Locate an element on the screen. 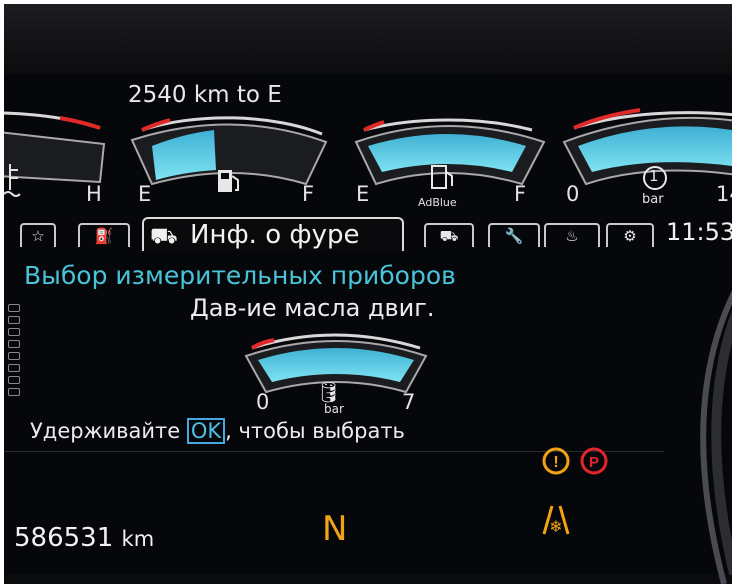 The image size is (734, 588). road-fuel-icon: ⛽ is located at coordinates (104, 236).